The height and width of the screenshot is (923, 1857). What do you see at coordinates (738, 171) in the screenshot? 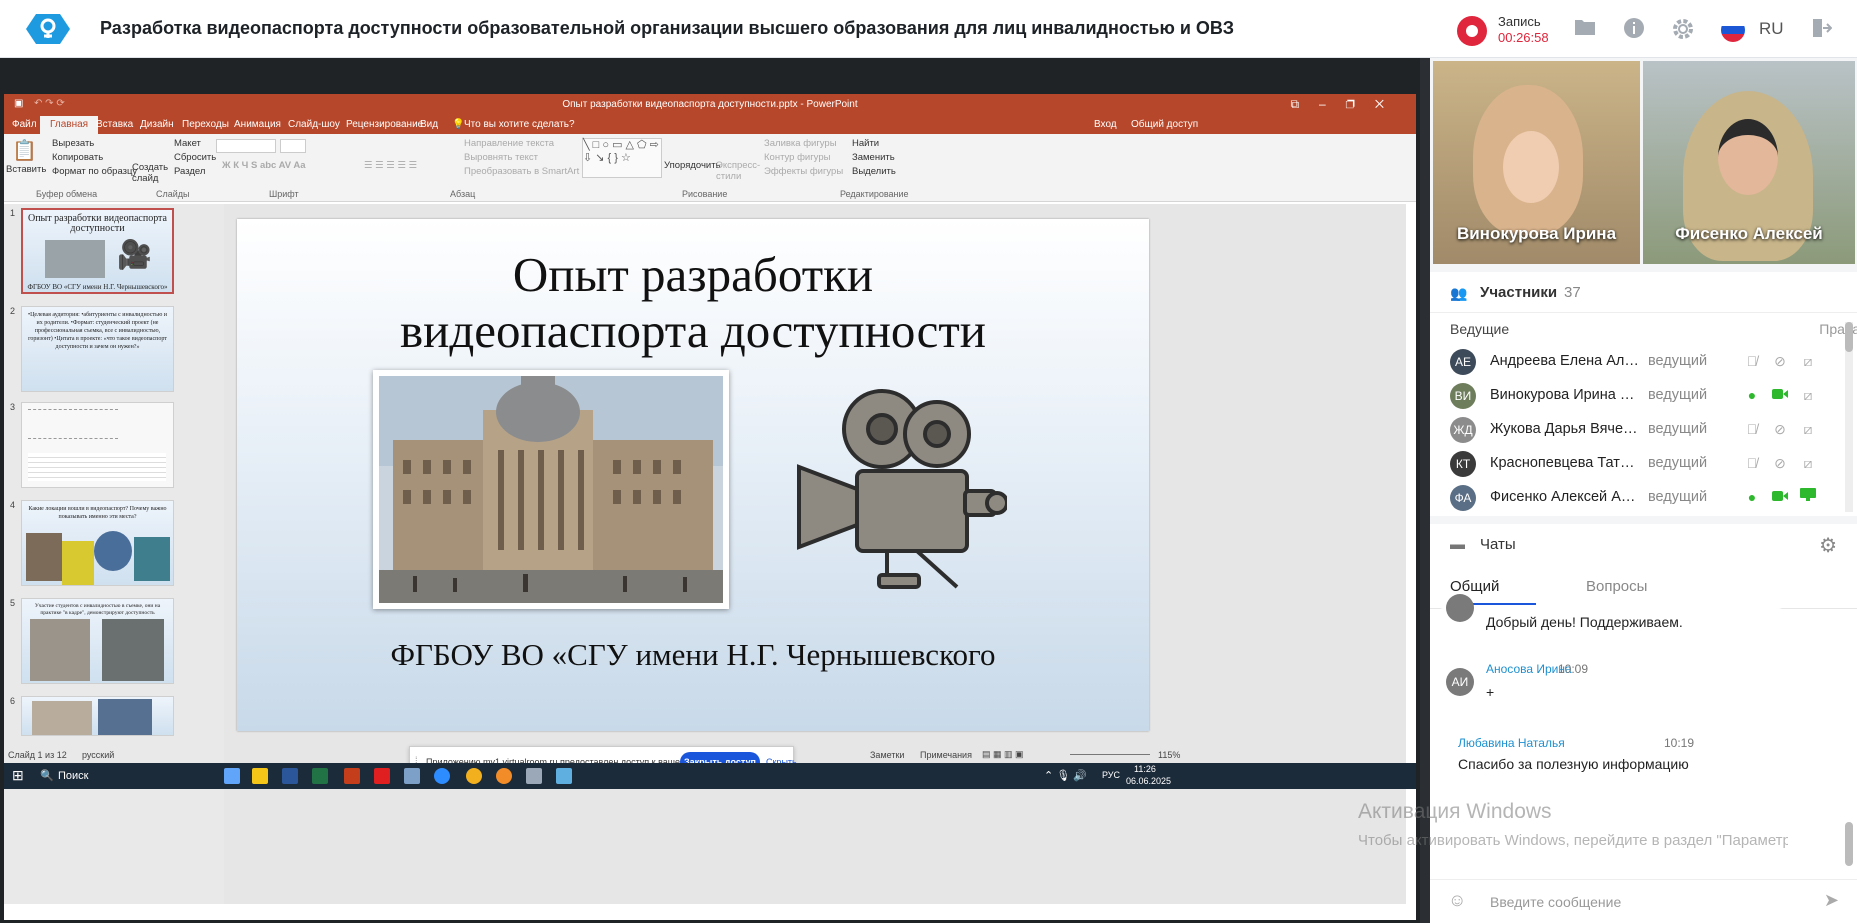
I see `quick-styles-button: Экспресс-стили` at bounding box center [738, 171].